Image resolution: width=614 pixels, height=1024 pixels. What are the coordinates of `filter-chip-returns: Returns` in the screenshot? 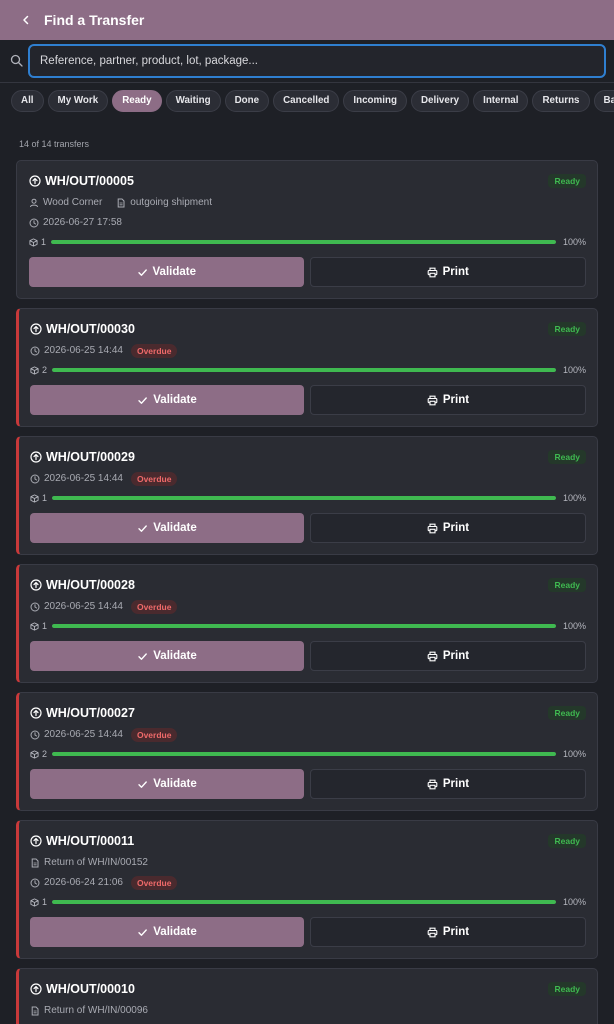 It's located at (561, 100).